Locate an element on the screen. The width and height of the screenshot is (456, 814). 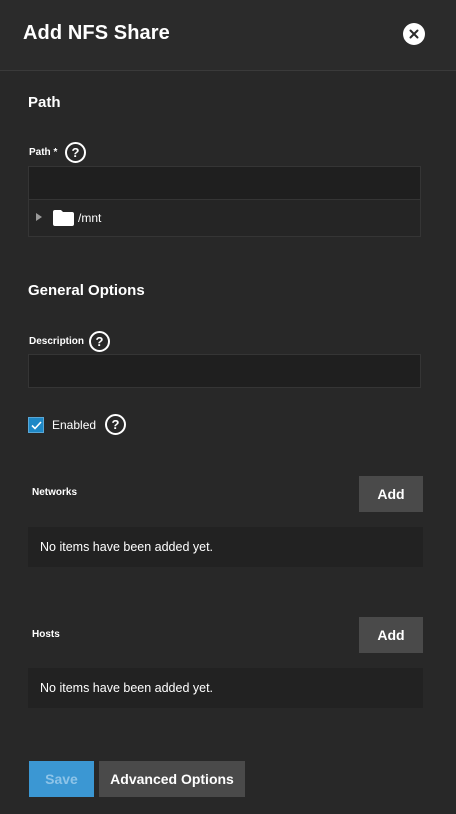
dialog-header: Add NFS Share is located at coordinates (228, 35).